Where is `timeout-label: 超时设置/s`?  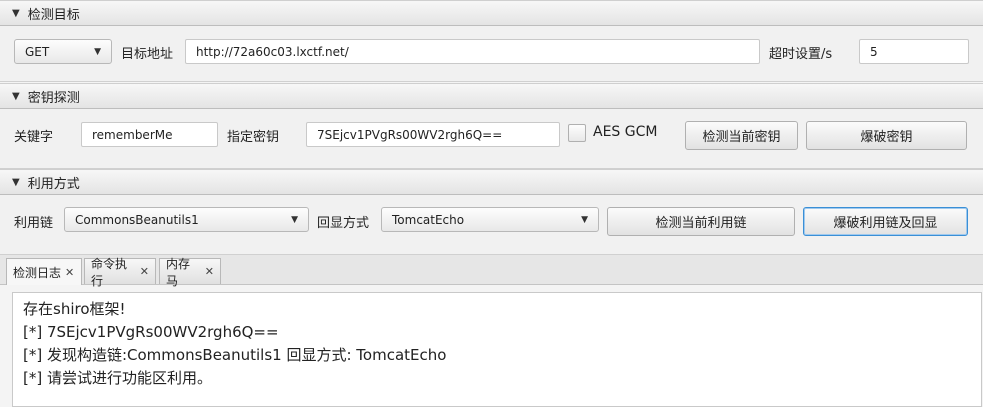 timeout-label: 超时设置/s is located at coordinates (801, 54).